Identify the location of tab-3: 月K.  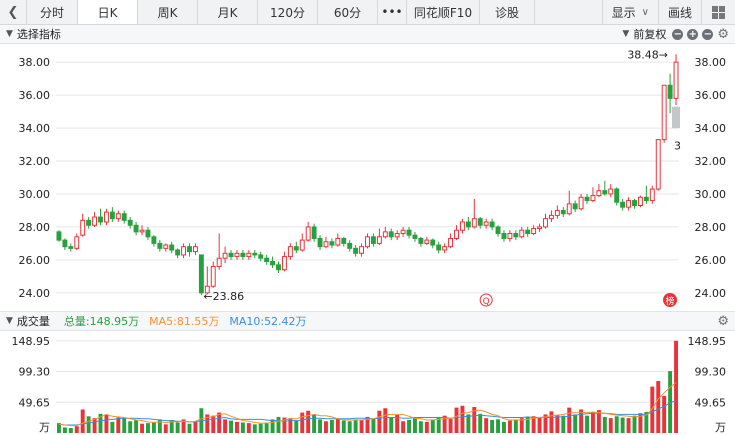
(228, 12).